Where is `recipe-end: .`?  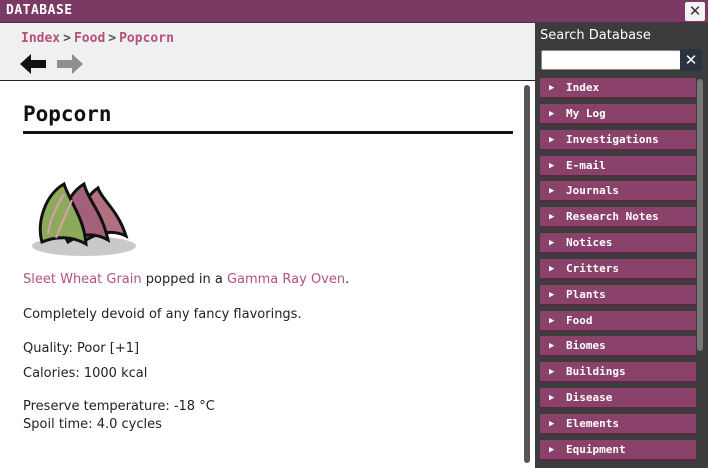 recipe-end: . is located at coordinates (347, 279).